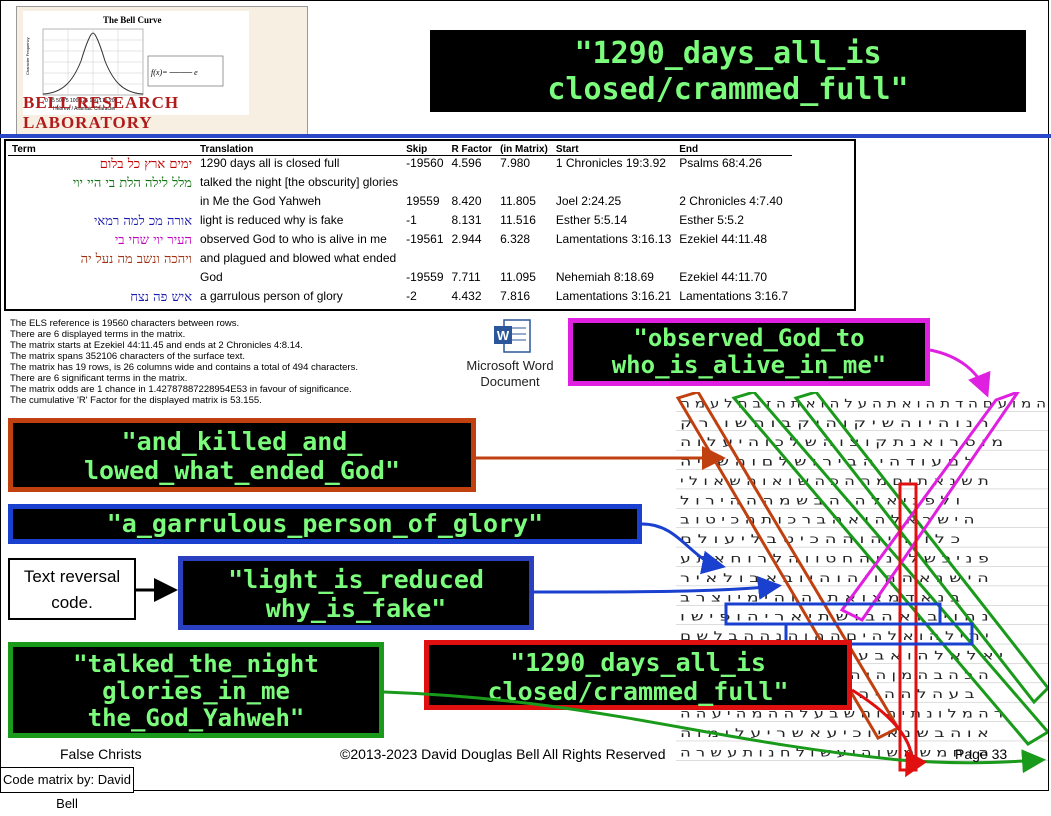 The width and height of the screenshot is (1051, 816). What do you see at coordinates (683, 548) in the screenshot?
I see `arrow-garrulous` at bounding box center [683, 548].